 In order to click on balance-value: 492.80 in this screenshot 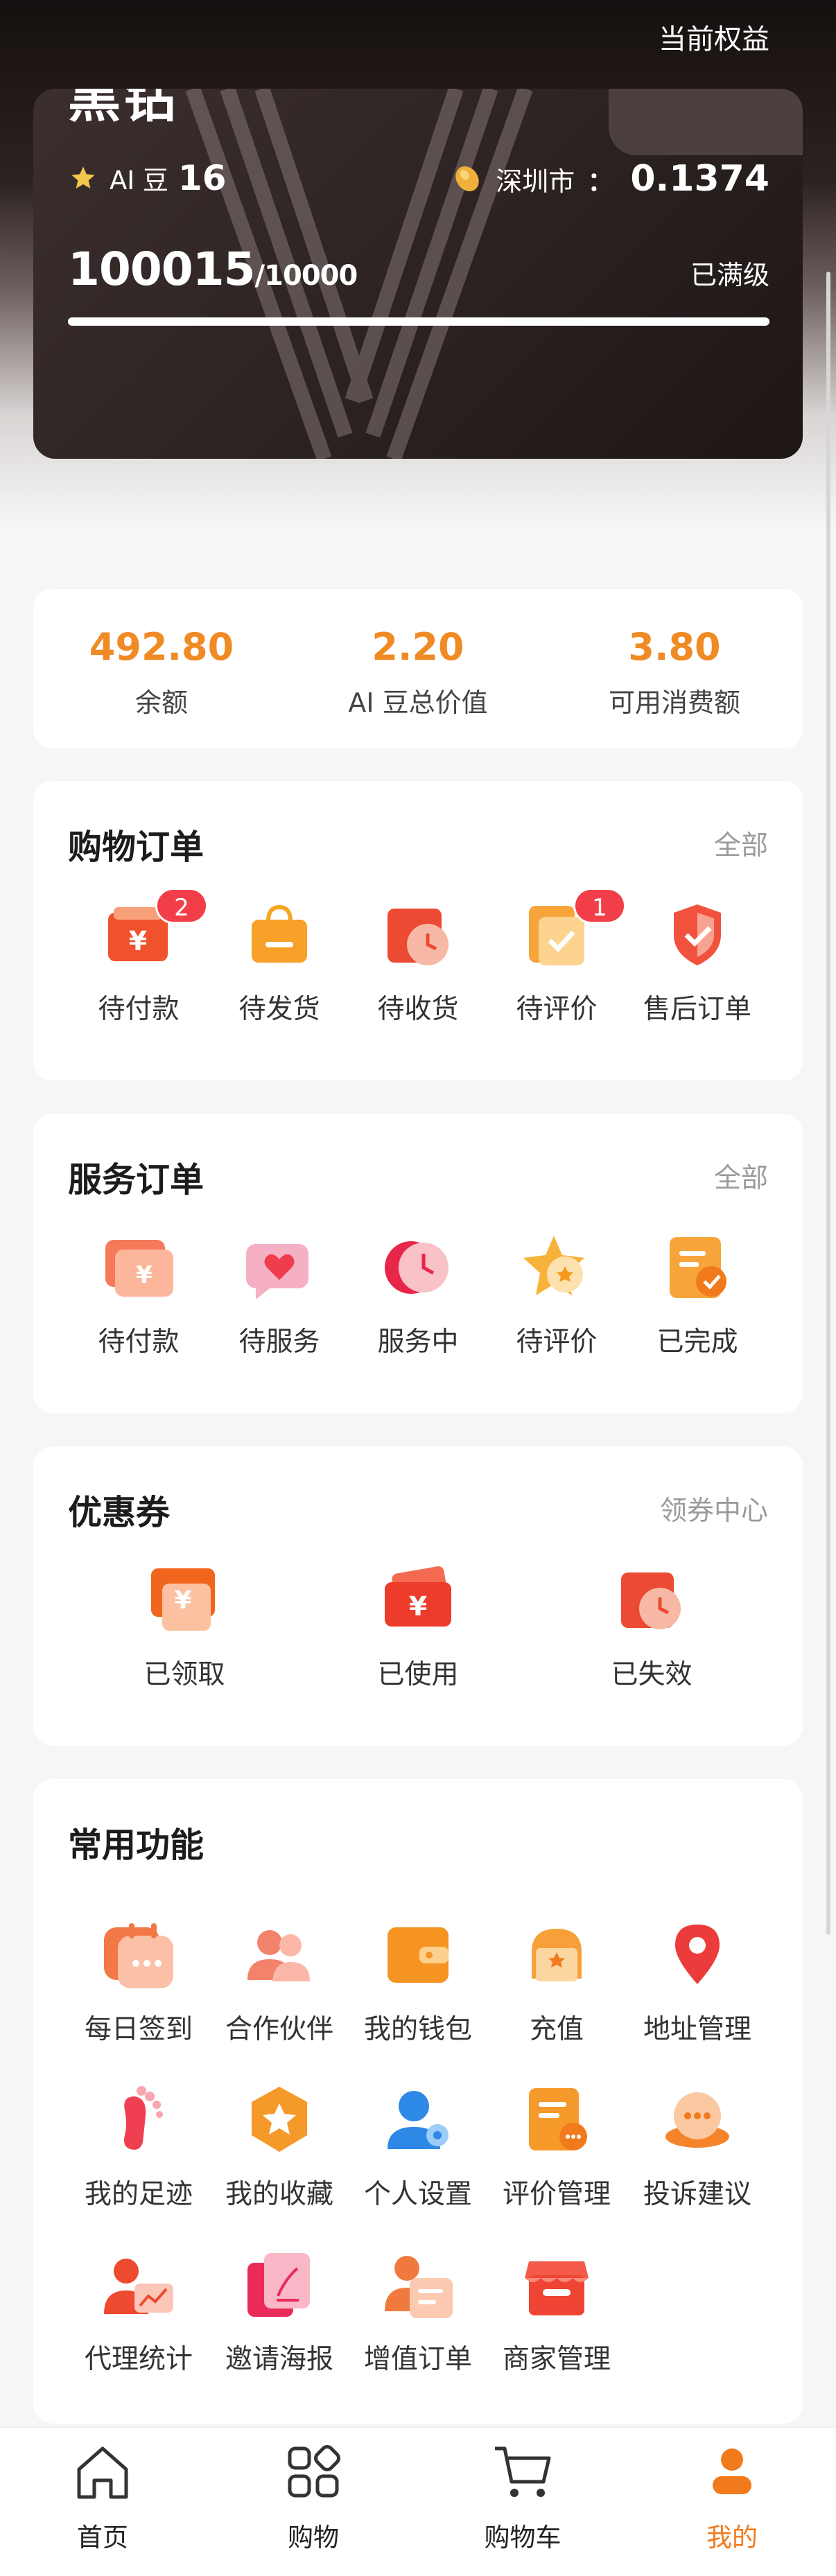, I will do `click(161, 647)`.